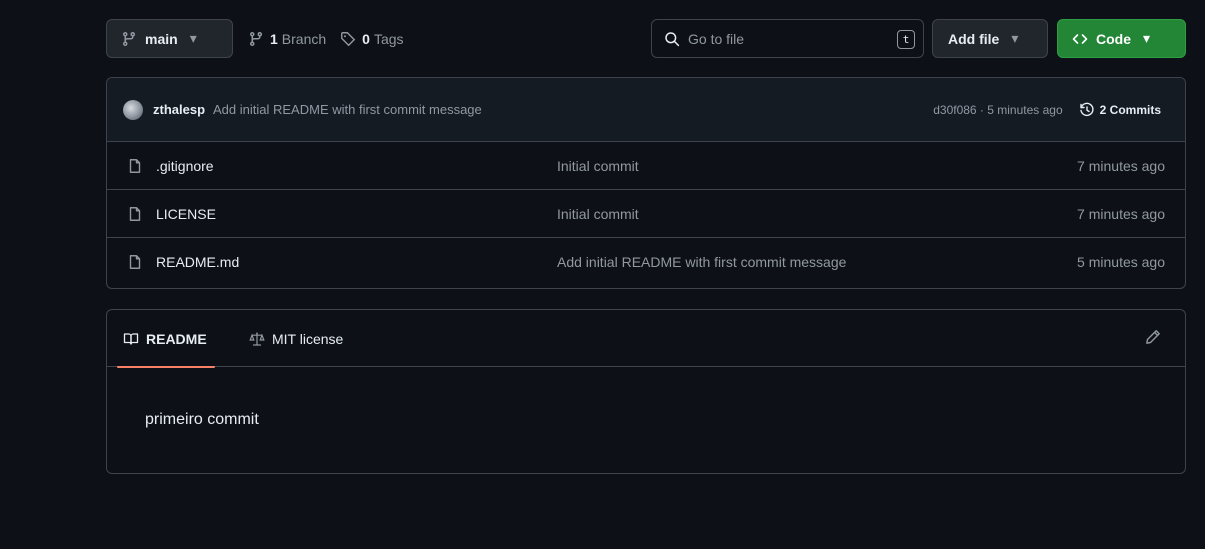 This screenshot has height=549, width=1205. I want to click on table-row: LICENSE Initial commit 7 minutes ago, so click(646, 214).